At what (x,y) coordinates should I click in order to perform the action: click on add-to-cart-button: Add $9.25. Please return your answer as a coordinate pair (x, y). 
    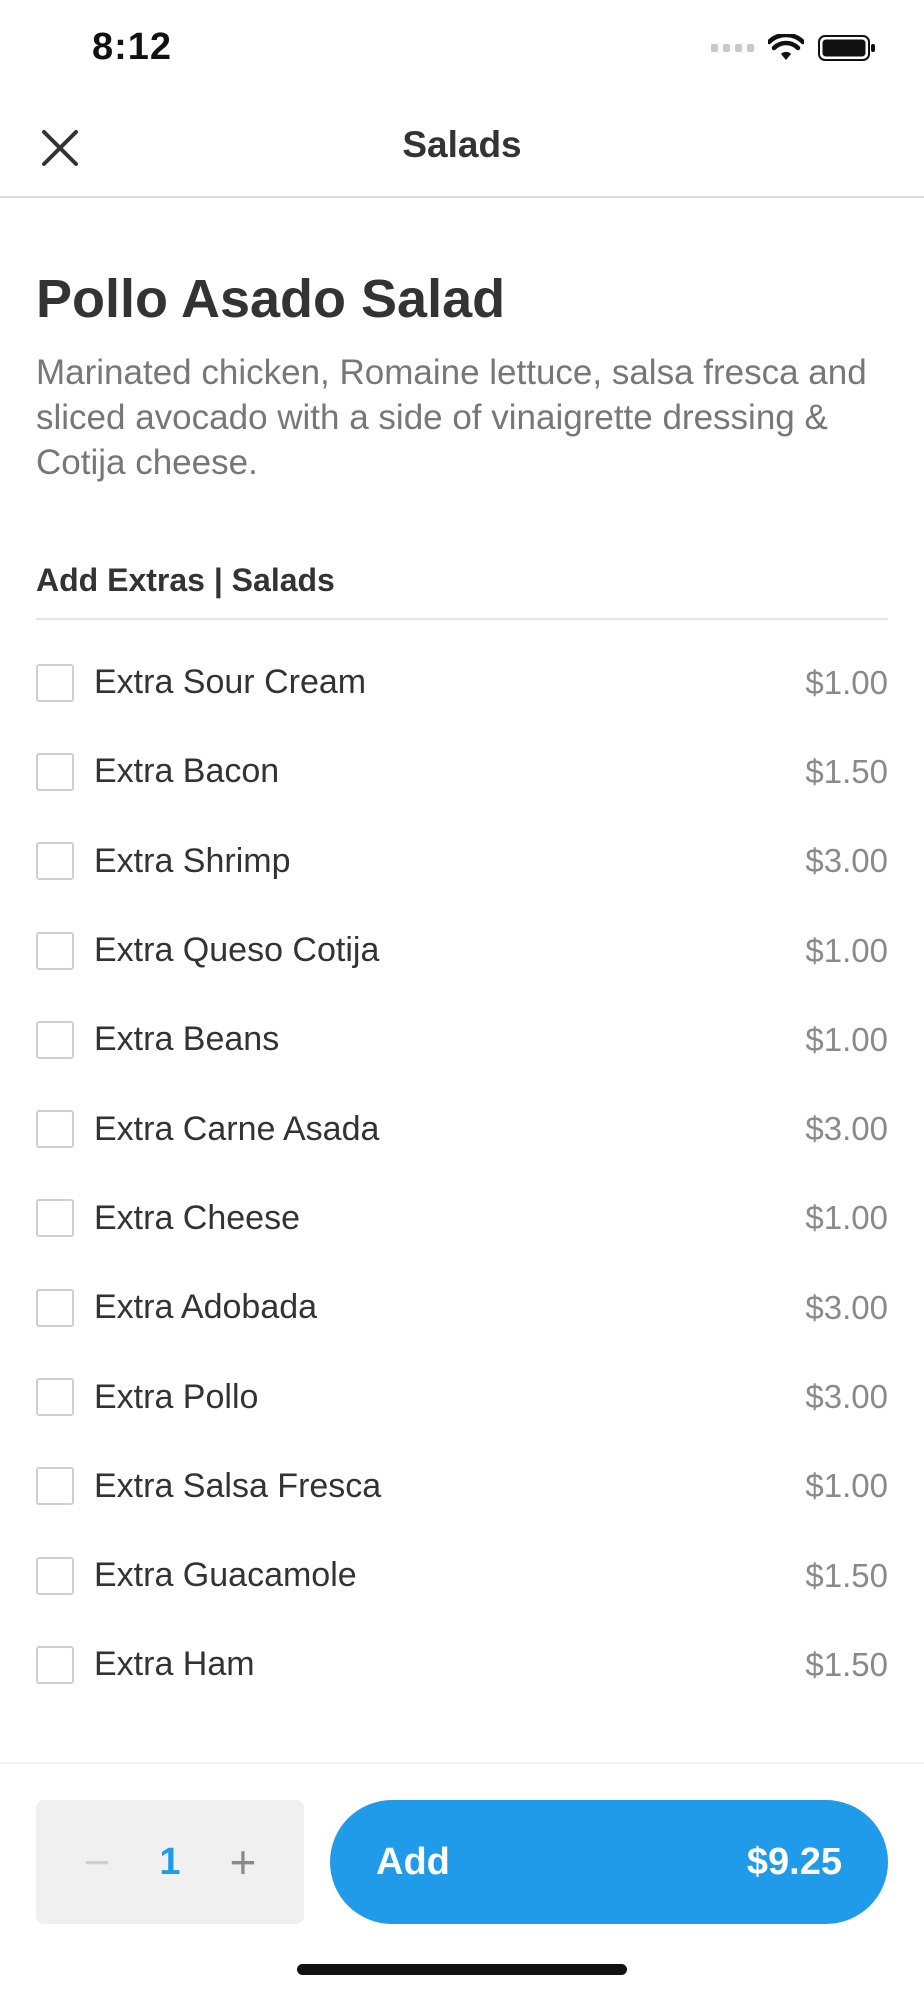
    Looking at the image, I should click on (609, 1862).